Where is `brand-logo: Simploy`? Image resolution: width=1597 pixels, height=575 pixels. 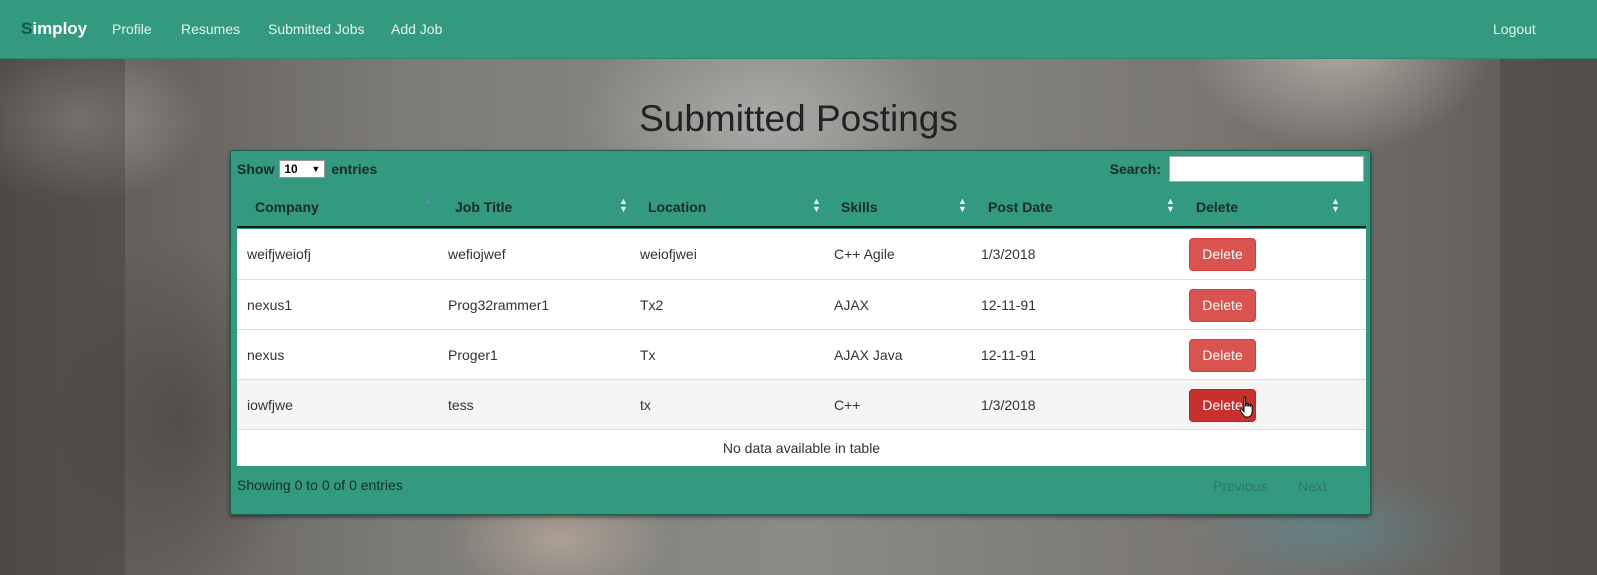
brand-logo: Simploy is located at coordinates (54, 29).